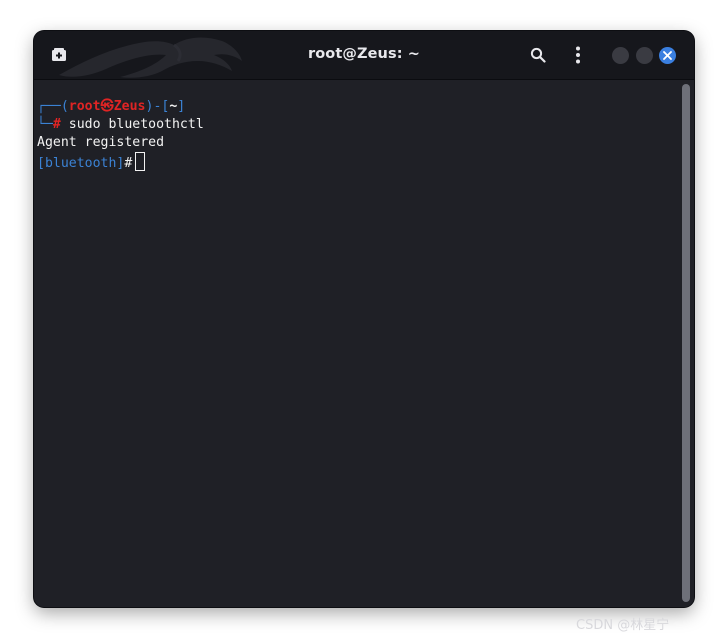 The width and height of the screenshot is (728, 644). I want to click on command-text: sudo bluetoothctl, so click(132, 124).